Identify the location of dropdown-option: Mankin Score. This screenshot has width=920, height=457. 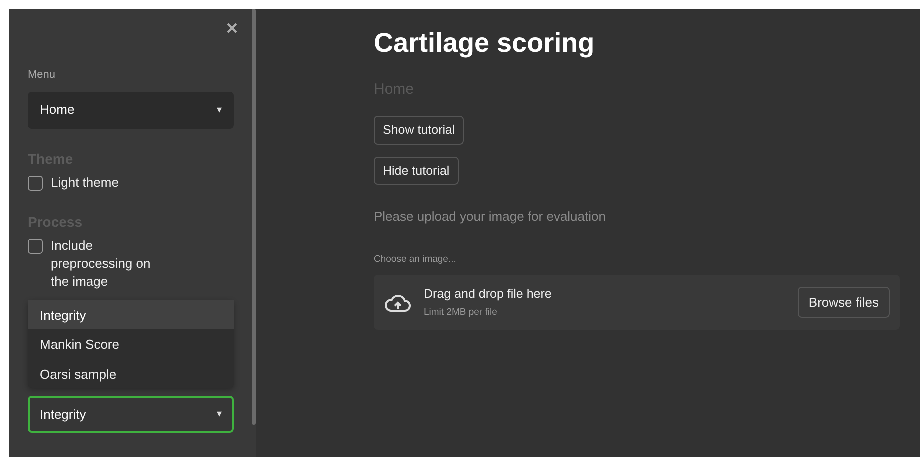
(131, 343).